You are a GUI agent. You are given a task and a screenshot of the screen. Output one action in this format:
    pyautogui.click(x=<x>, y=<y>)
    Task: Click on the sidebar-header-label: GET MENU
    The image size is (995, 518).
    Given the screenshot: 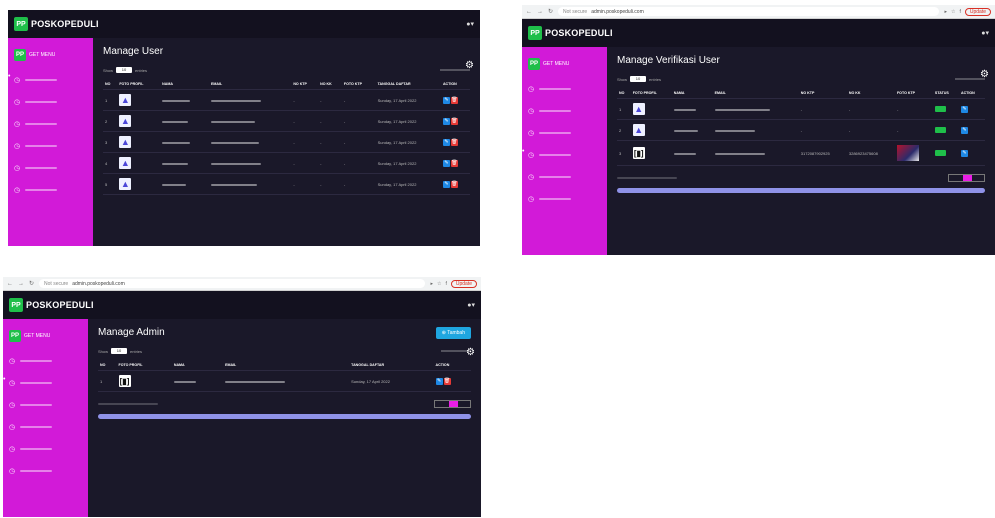 What is the action you would take?
    pyautogui.click(x=42, y=55)
    